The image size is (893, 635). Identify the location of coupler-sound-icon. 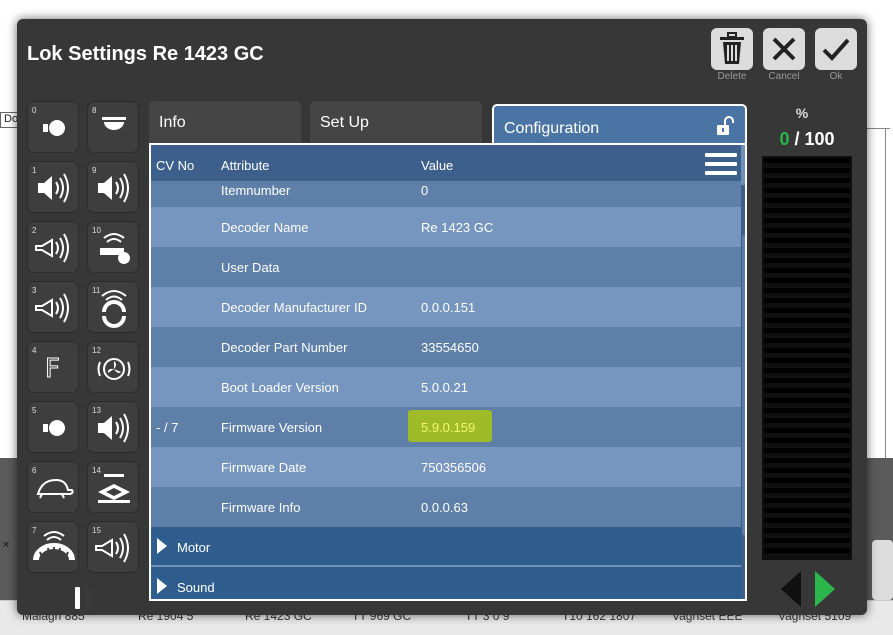
(114, 309).